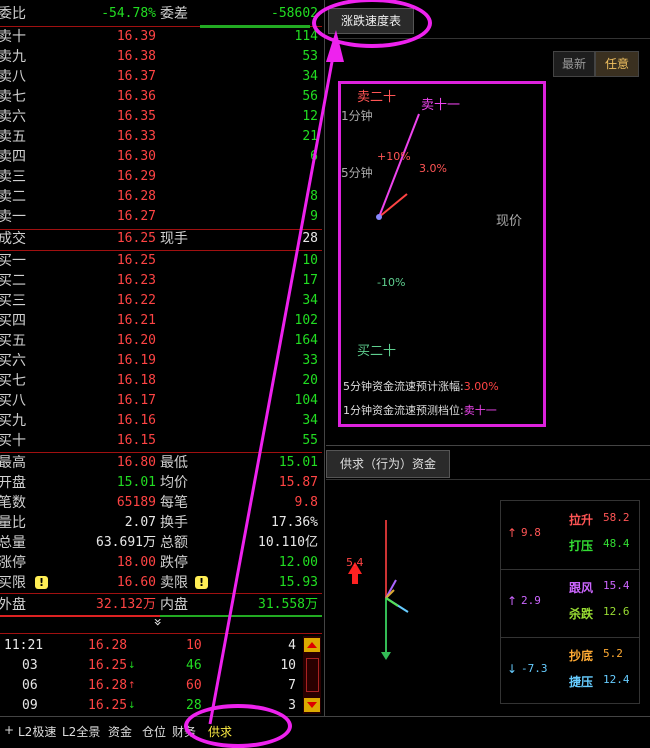 This screenshot has width=650, height=748. Describe the element at coordinates (194, 685) in the screenshot. I see `tick-volume: 60` at that location.